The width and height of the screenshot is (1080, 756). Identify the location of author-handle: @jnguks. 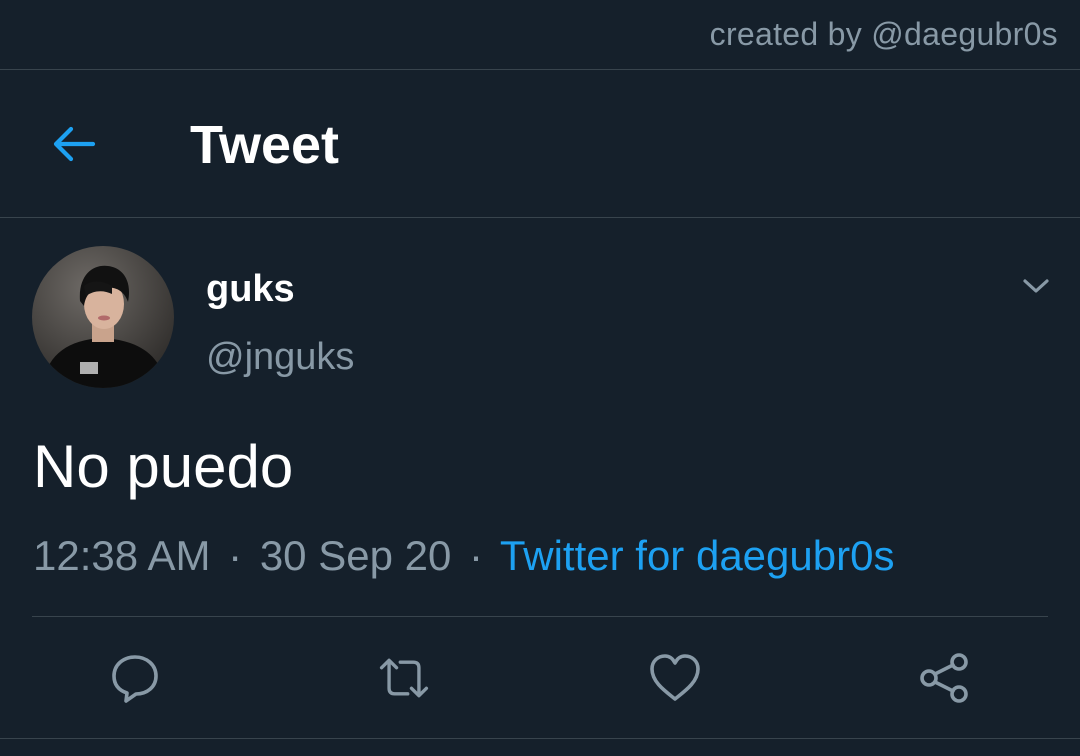
(280, 357).